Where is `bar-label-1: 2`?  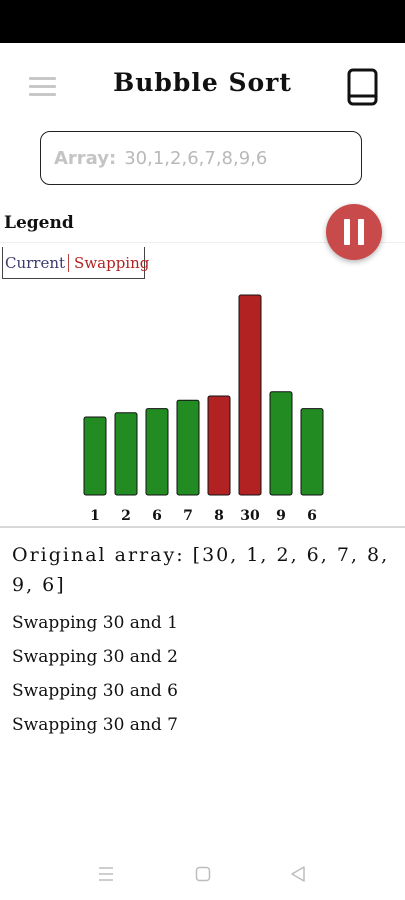
bar-label-1: 2 is located at coordinates (126, 516).